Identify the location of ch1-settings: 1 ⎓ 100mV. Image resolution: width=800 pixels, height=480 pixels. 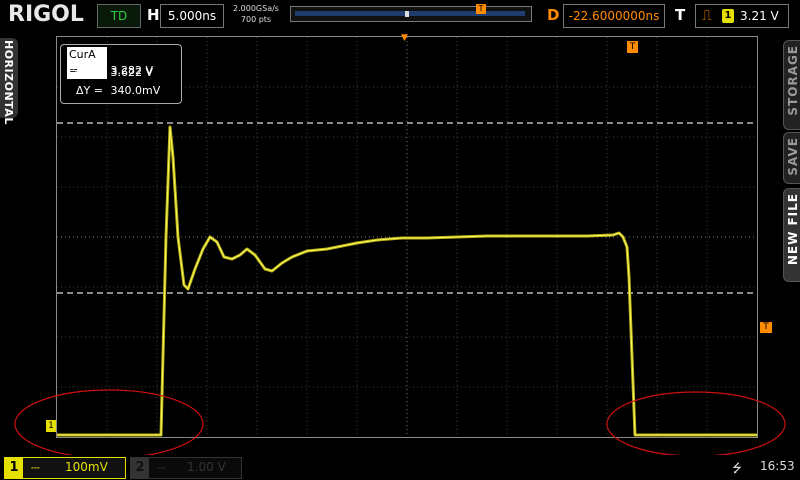
(65, 468).